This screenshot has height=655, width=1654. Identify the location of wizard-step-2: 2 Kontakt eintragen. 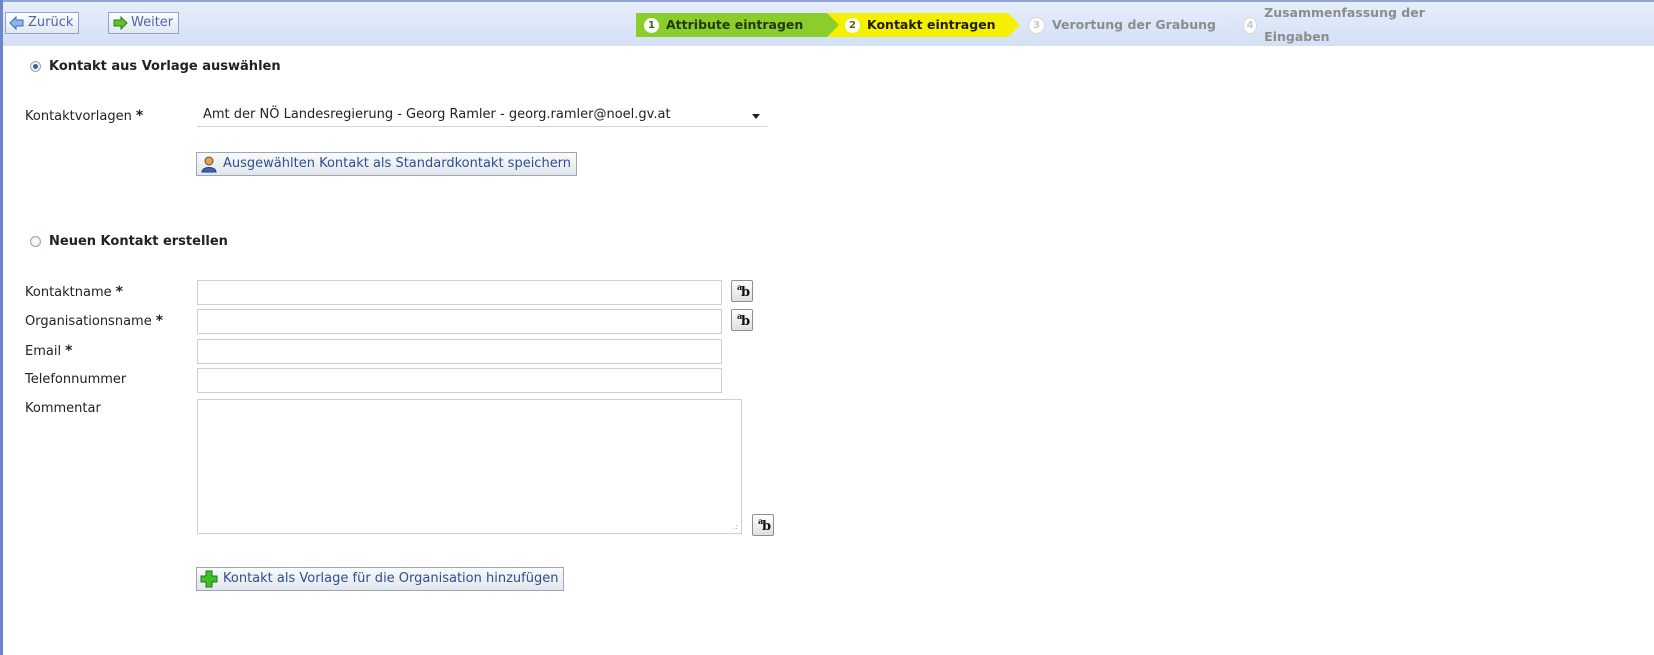
(923, 25).